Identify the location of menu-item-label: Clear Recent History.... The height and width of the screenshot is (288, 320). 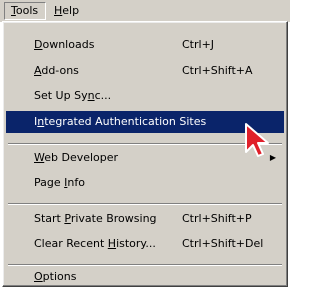
(95, 243).